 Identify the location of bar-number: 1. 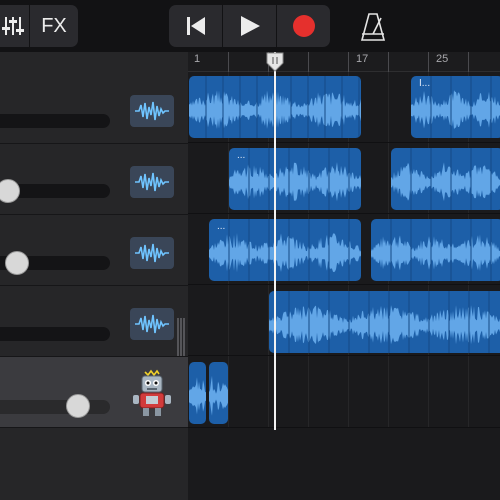
(197, 59).